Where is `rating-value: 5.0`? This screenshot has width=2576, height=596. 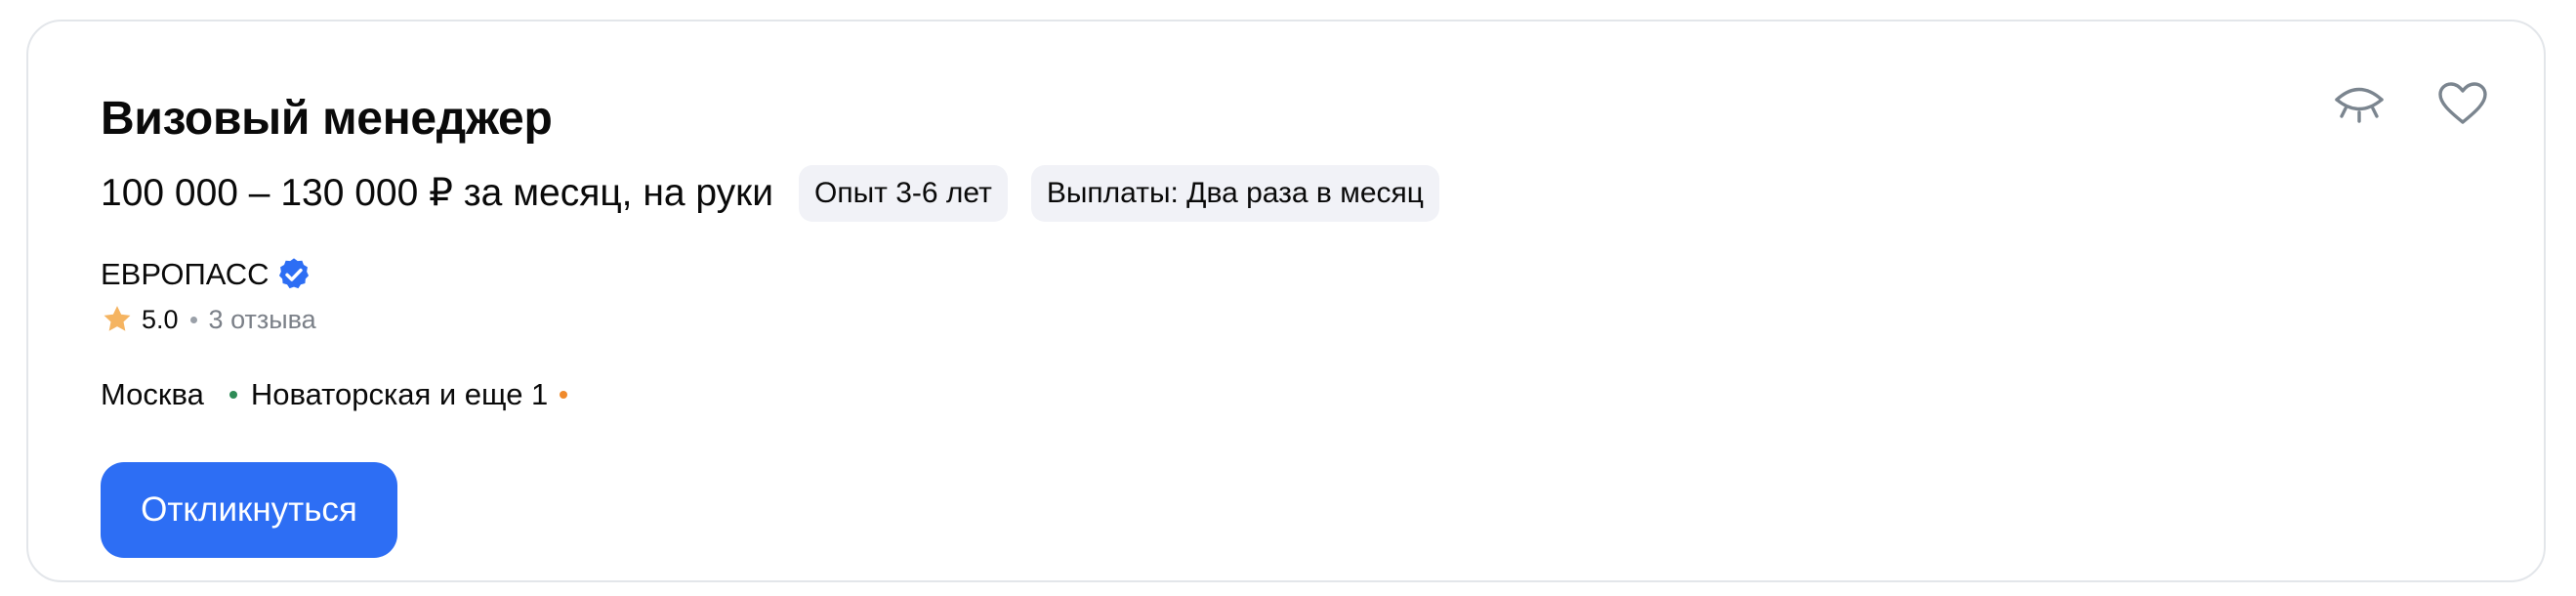 rating-value: 5.0 is located at coordinates (160, 319).